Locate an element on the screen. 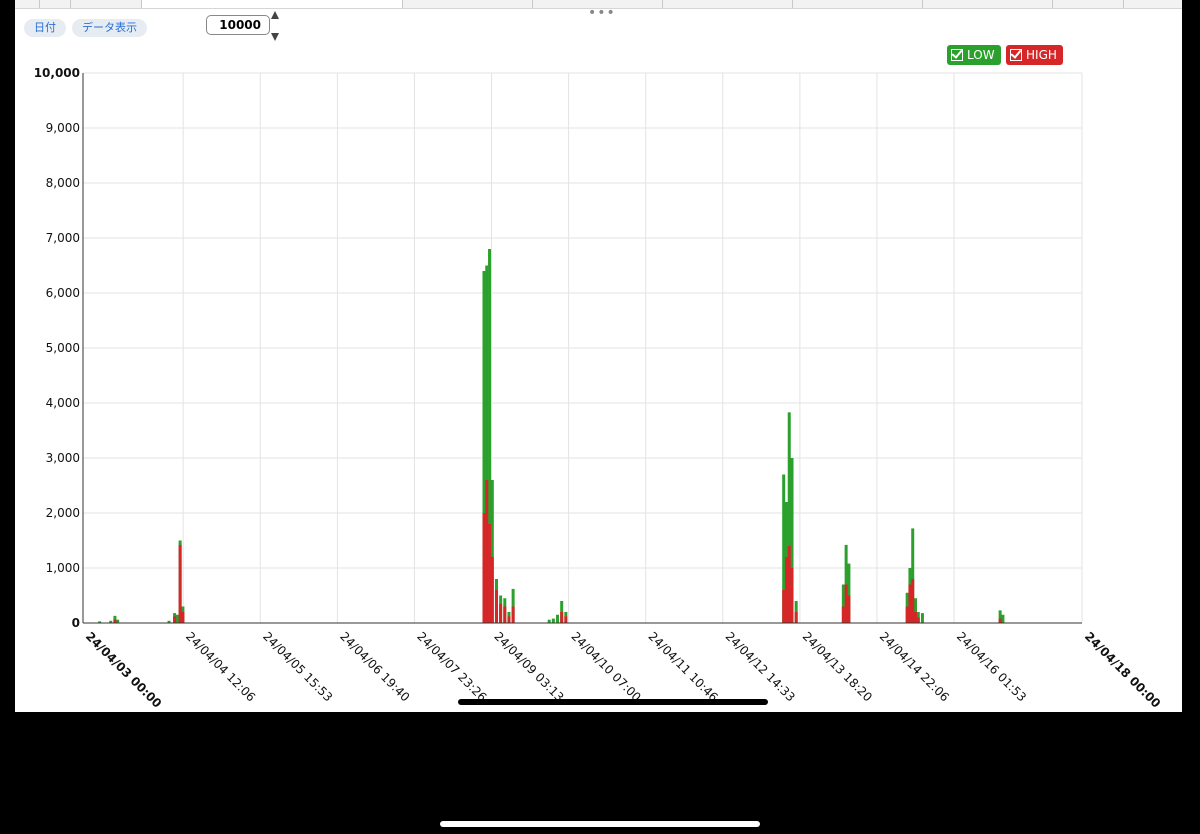  y-tick-label: 0 is located at coordinates (76, 623).